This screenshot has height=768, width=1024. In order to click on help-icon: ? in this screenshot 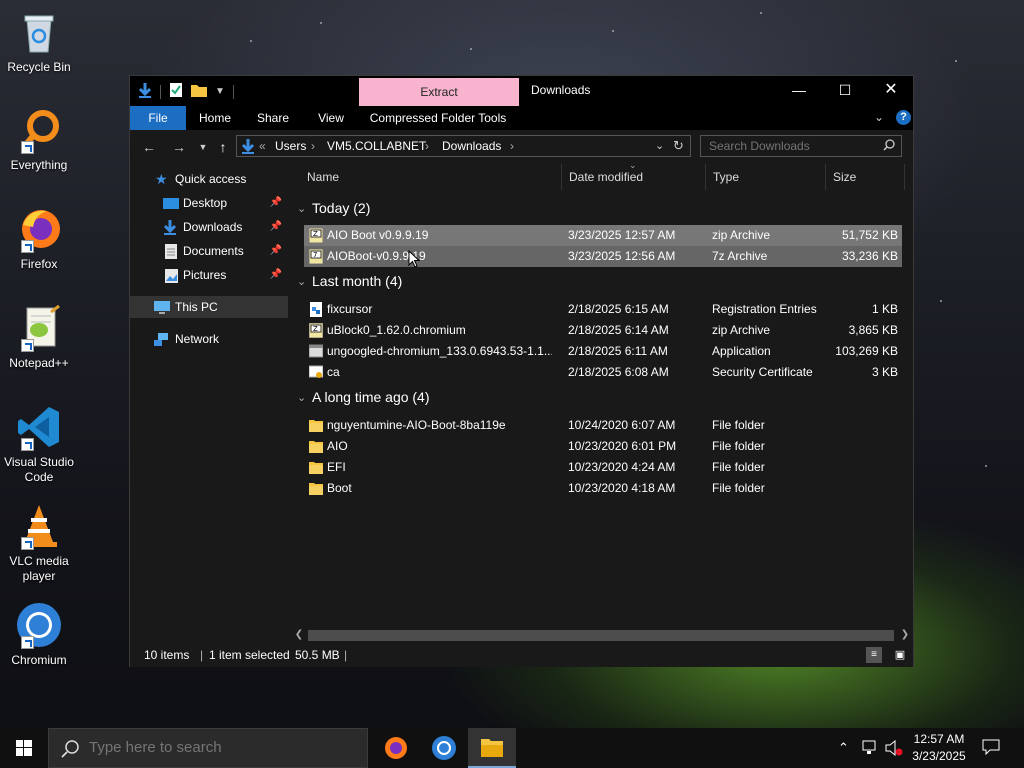, I will do `click(903, 117)`.